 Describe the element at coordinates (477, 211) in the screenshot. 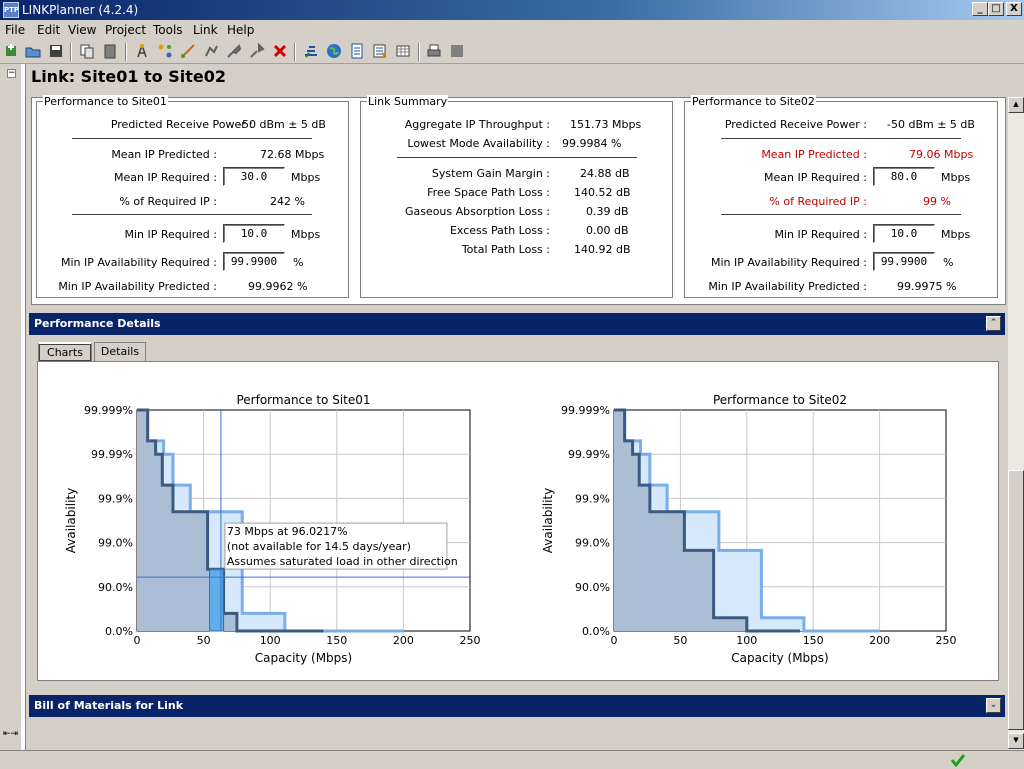

I see `gaseous-absorption-label: Gaseous Absorption Loss :` at that location.